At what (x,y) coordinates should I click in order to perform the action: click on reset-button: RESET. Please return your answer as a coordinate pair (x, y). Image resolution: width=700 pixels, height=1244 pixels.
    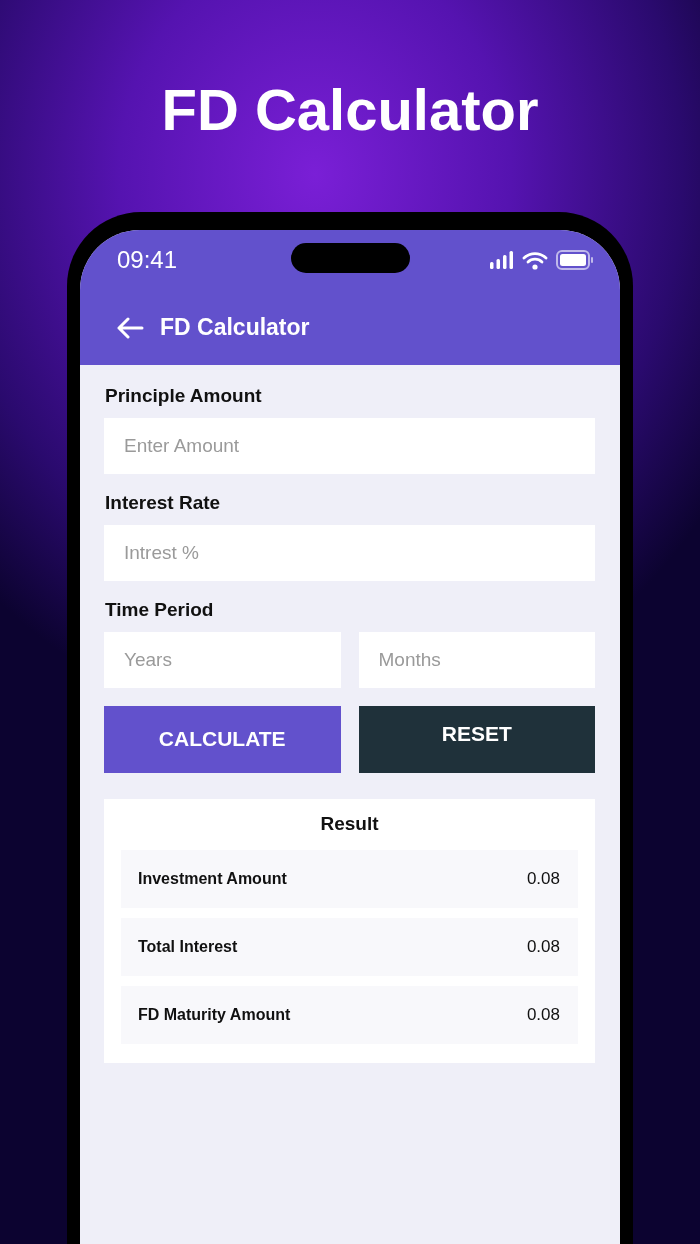
    Looking at the image, I should click on (476, 739).